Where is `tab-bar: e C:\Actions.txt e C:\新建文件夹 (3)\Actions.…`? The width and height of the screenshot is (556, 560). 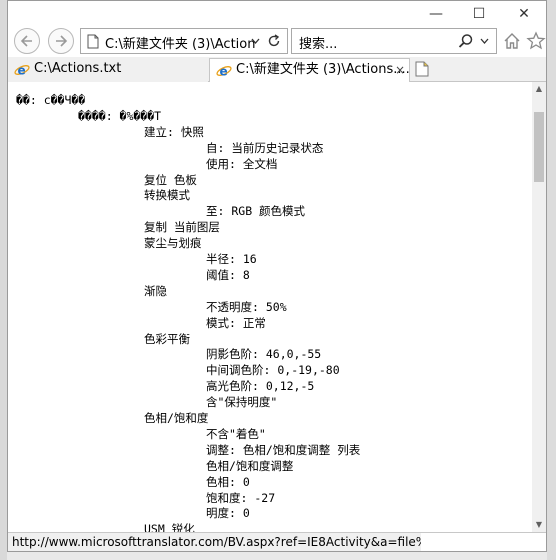
tab-bar: e C:\Actions.txt e C:\新建文件夹 (3)\Actions.… is located at coordinates (277, 69).